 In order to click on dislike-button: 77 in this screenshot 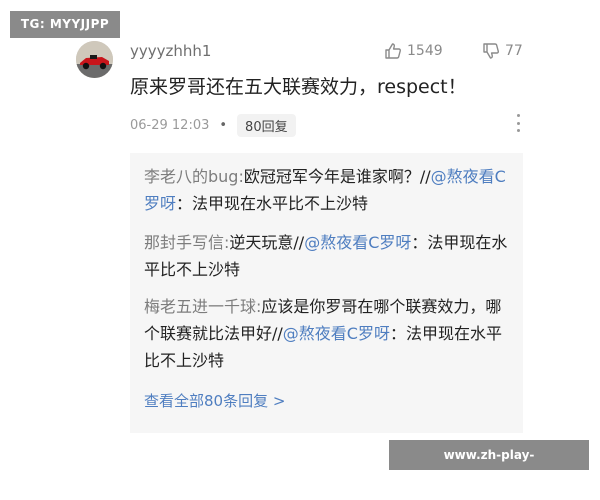, I will do `click(502, 51)`.